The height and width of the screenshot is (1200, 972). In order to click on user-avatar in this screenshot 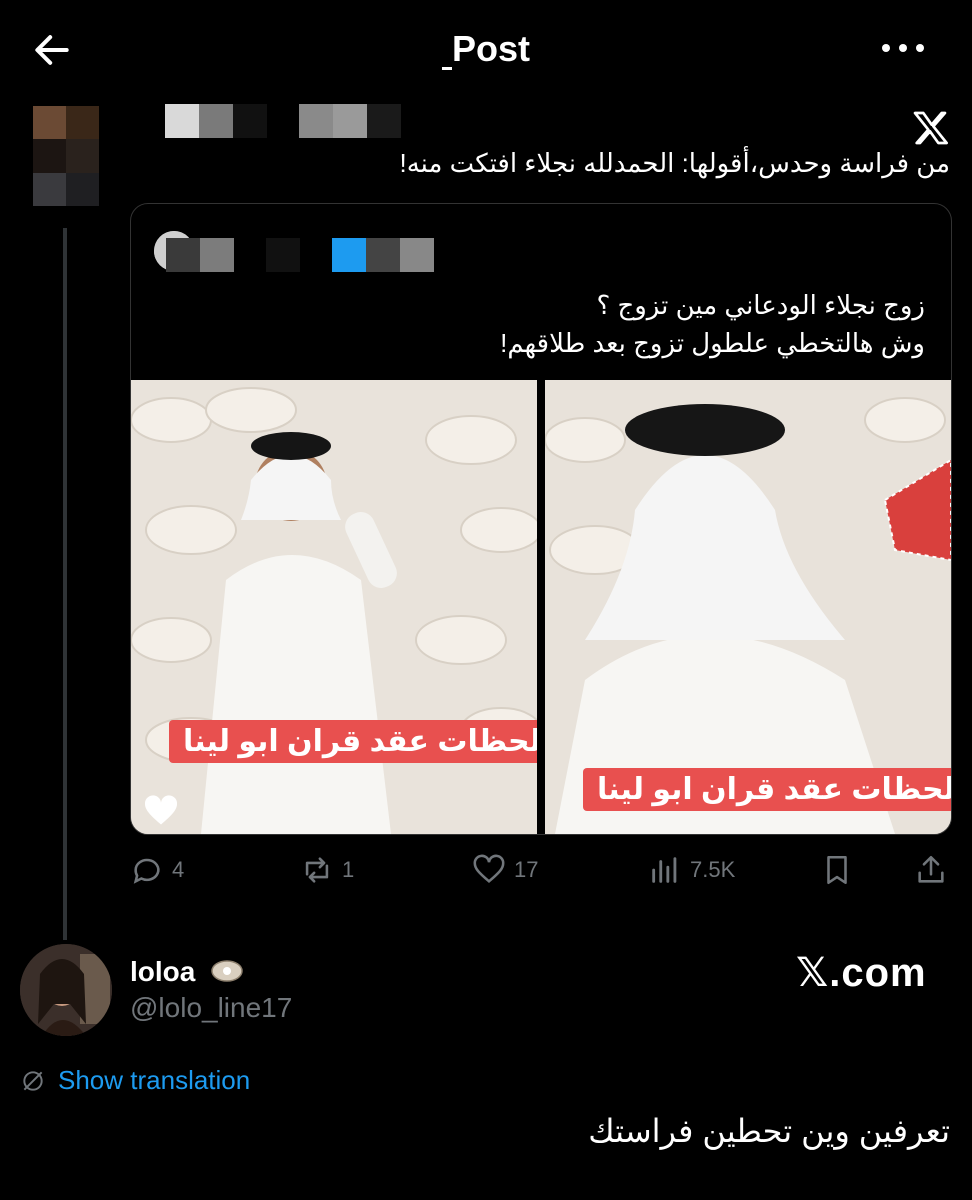, I will do `click(66, 990)`.